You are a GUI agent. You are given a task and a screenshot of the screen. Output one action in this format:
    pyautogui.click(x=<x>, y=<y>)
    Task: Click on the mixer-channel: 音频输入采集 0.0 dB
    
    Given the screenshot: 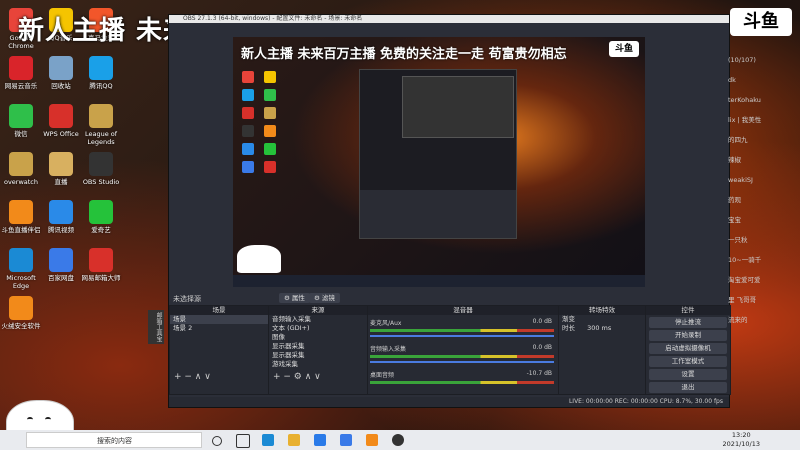 What is the action you would take?
    pyautogui.click(x=462, y=353)
    